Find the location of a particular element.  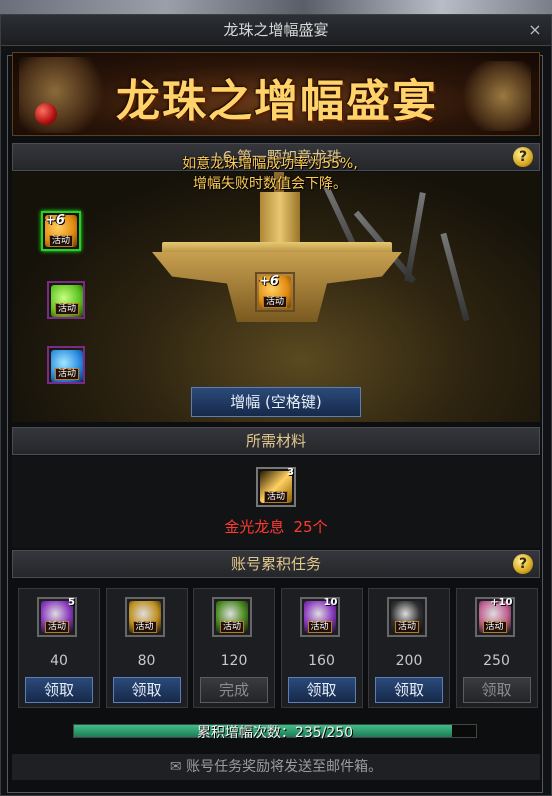

dragon-orb-slot-1: +6 活动 is located at coordinates (61, 231).